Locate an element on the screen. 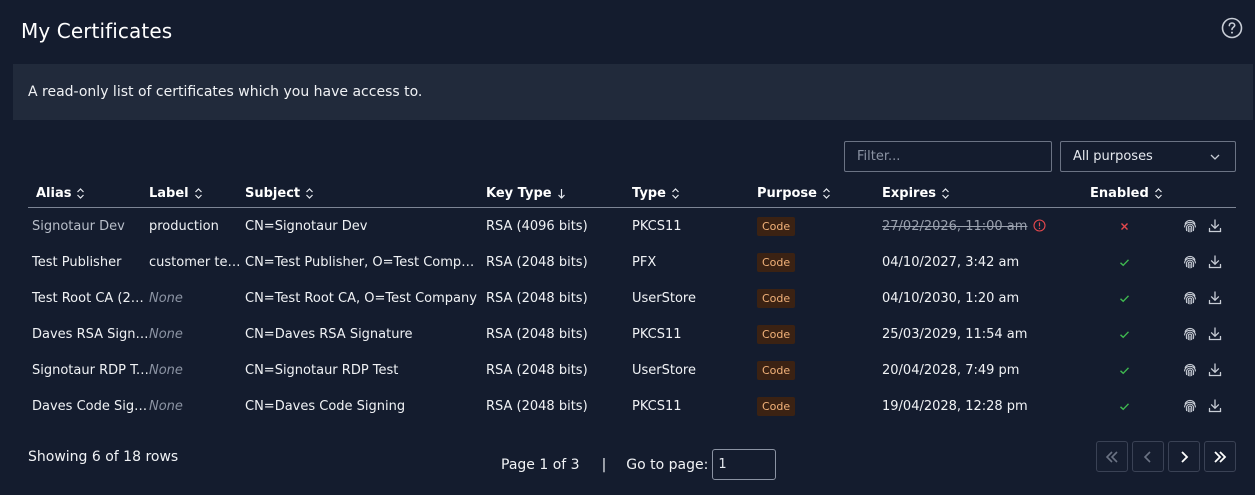  x-icon is located at coordinates (1124, 226).